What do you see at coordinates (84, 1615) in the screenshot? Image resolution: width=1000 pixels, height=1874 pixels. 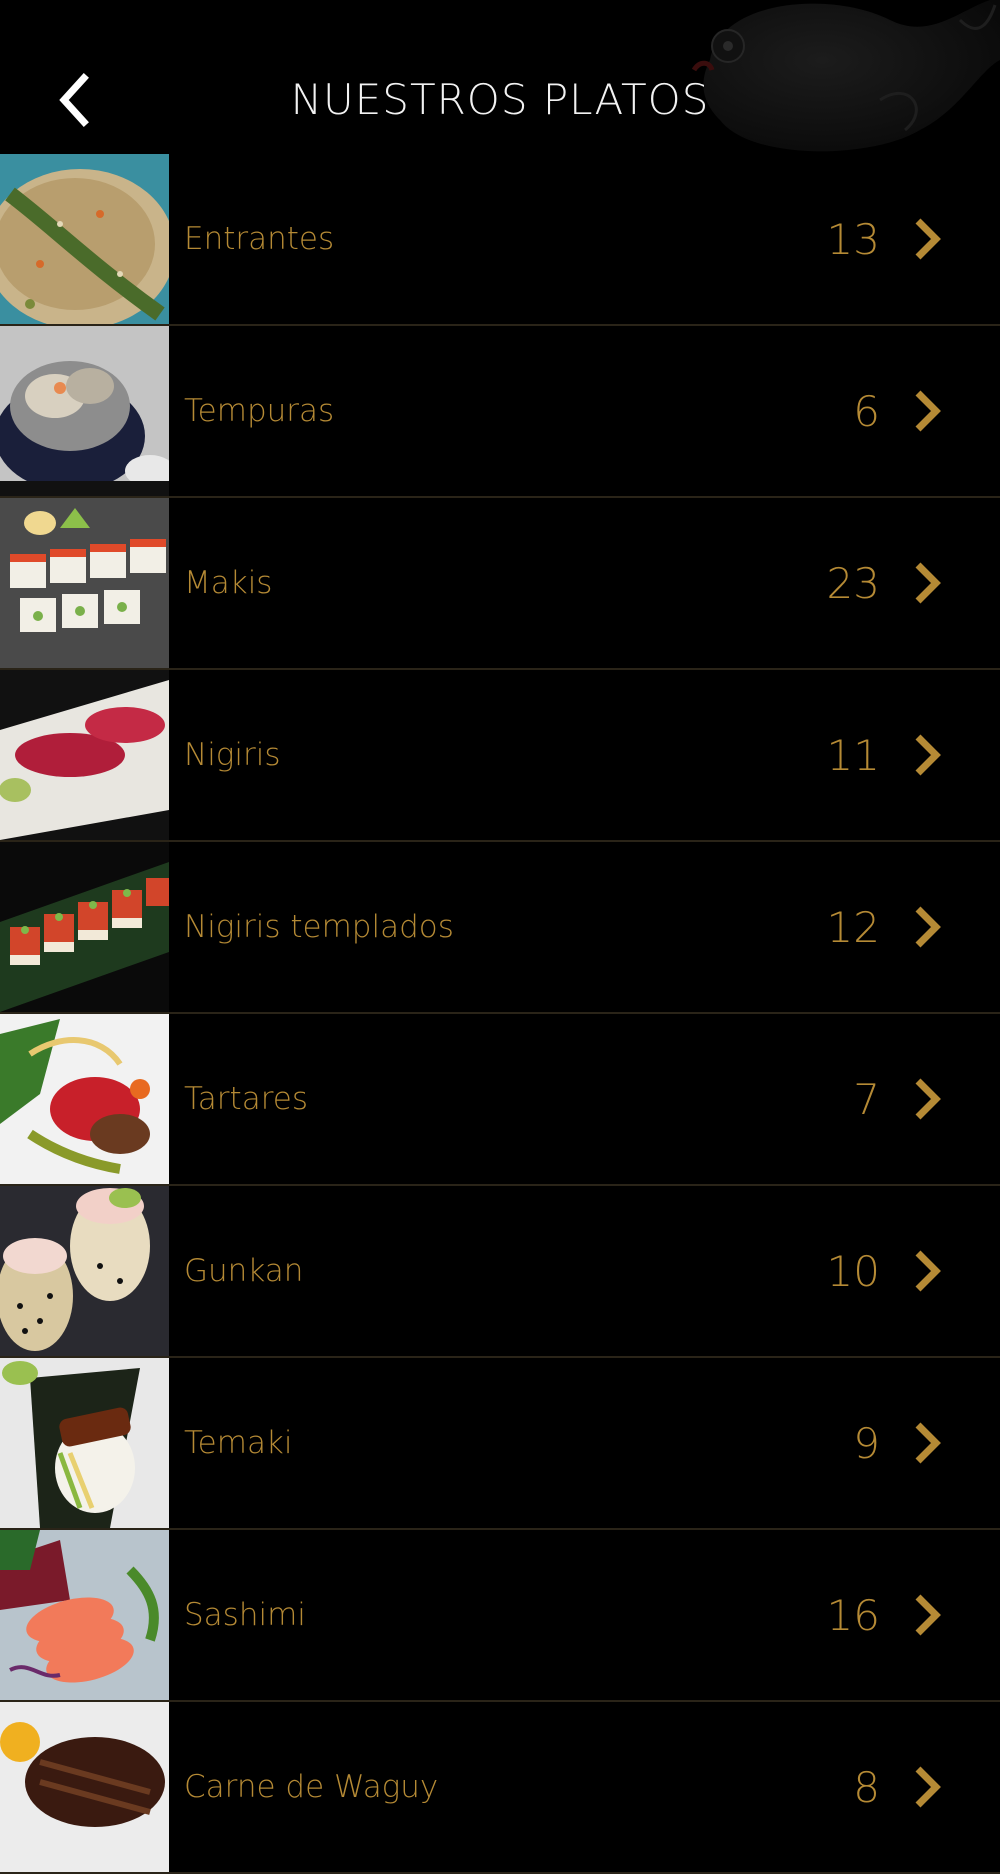 I see `category-image-sashimi` at bounding box center [84, 1615].